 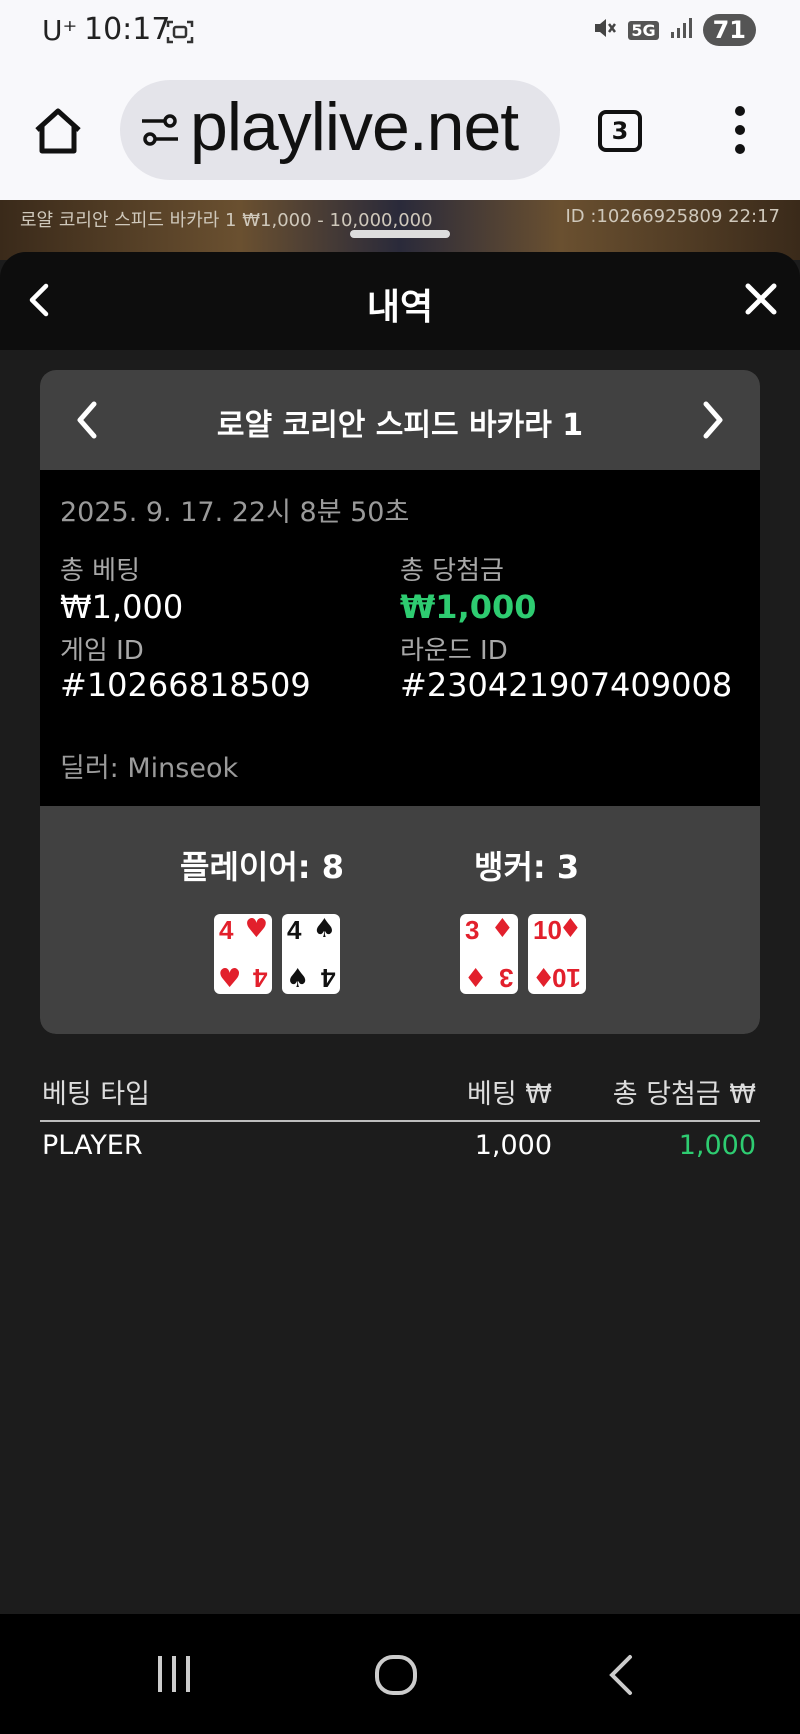 What do you see at coordinates (557, 954) in the screenshot?
I see `banker-card-2: 10 ♦ ♦ 10` at bounding box center [557, 954].